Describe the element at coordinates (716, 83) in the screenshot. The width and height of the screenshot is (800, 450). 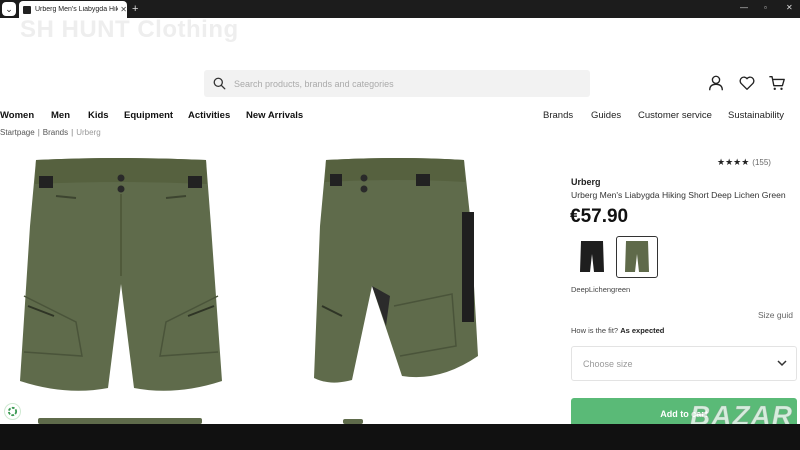
I see `account-icon` at that location.